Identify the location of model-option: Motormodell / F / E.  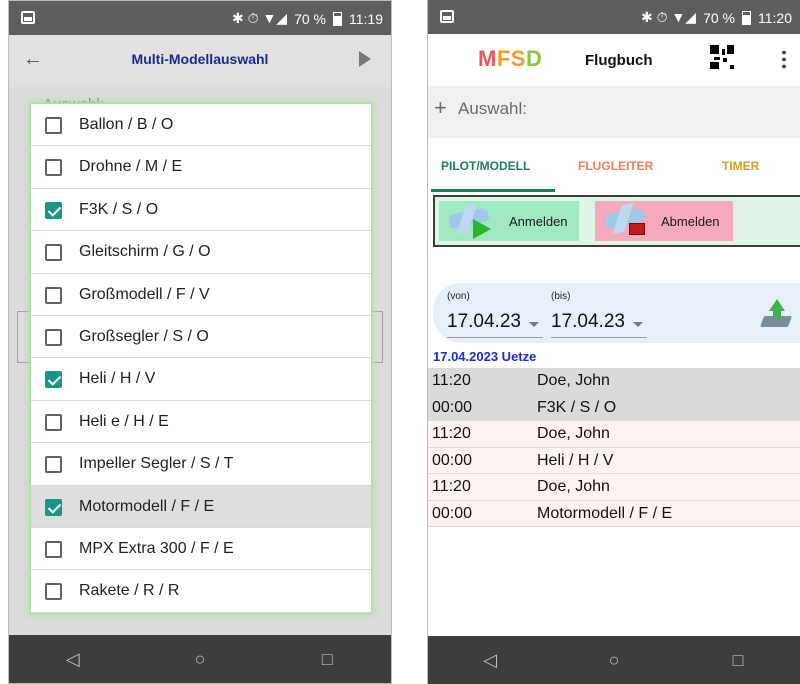
(201, 506).